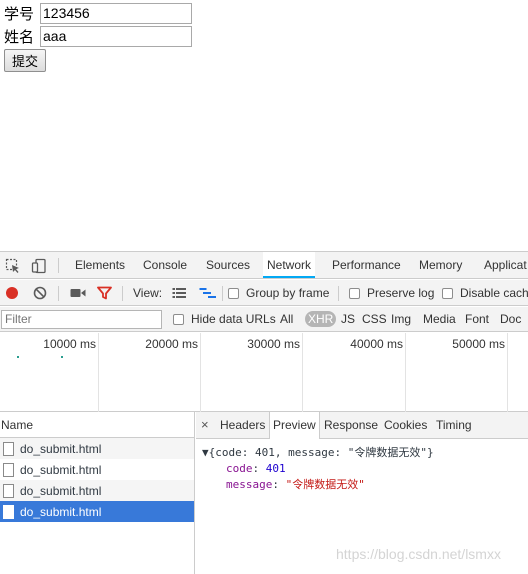 The height and width of the screenshot is (574, 528). I want to click on view-label: View:, so click(148, 293).